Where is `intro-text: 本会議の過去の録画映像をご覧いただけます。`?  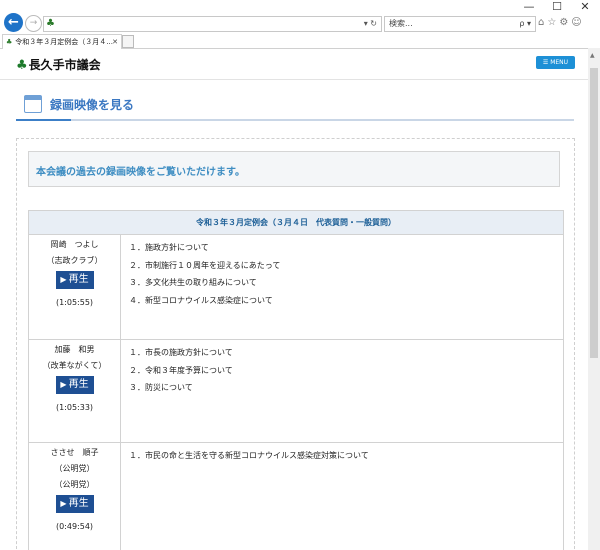 intro-text: 本会議の過去の録画映像をご覧いただけます。 is located at coordinates (140, 172).